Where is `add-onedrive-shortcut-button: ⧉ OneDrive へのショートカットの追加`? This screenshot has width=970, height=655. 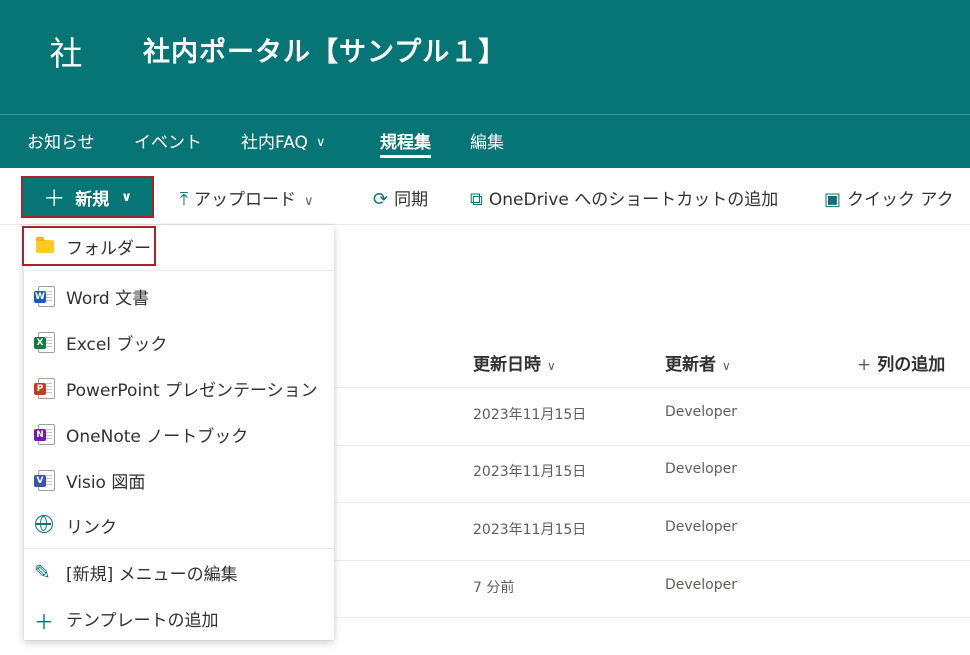
add-onedrive-shortcut-button: ⧉ OneDrive へのショートカットの追加 is located at coordinates (624, 197).